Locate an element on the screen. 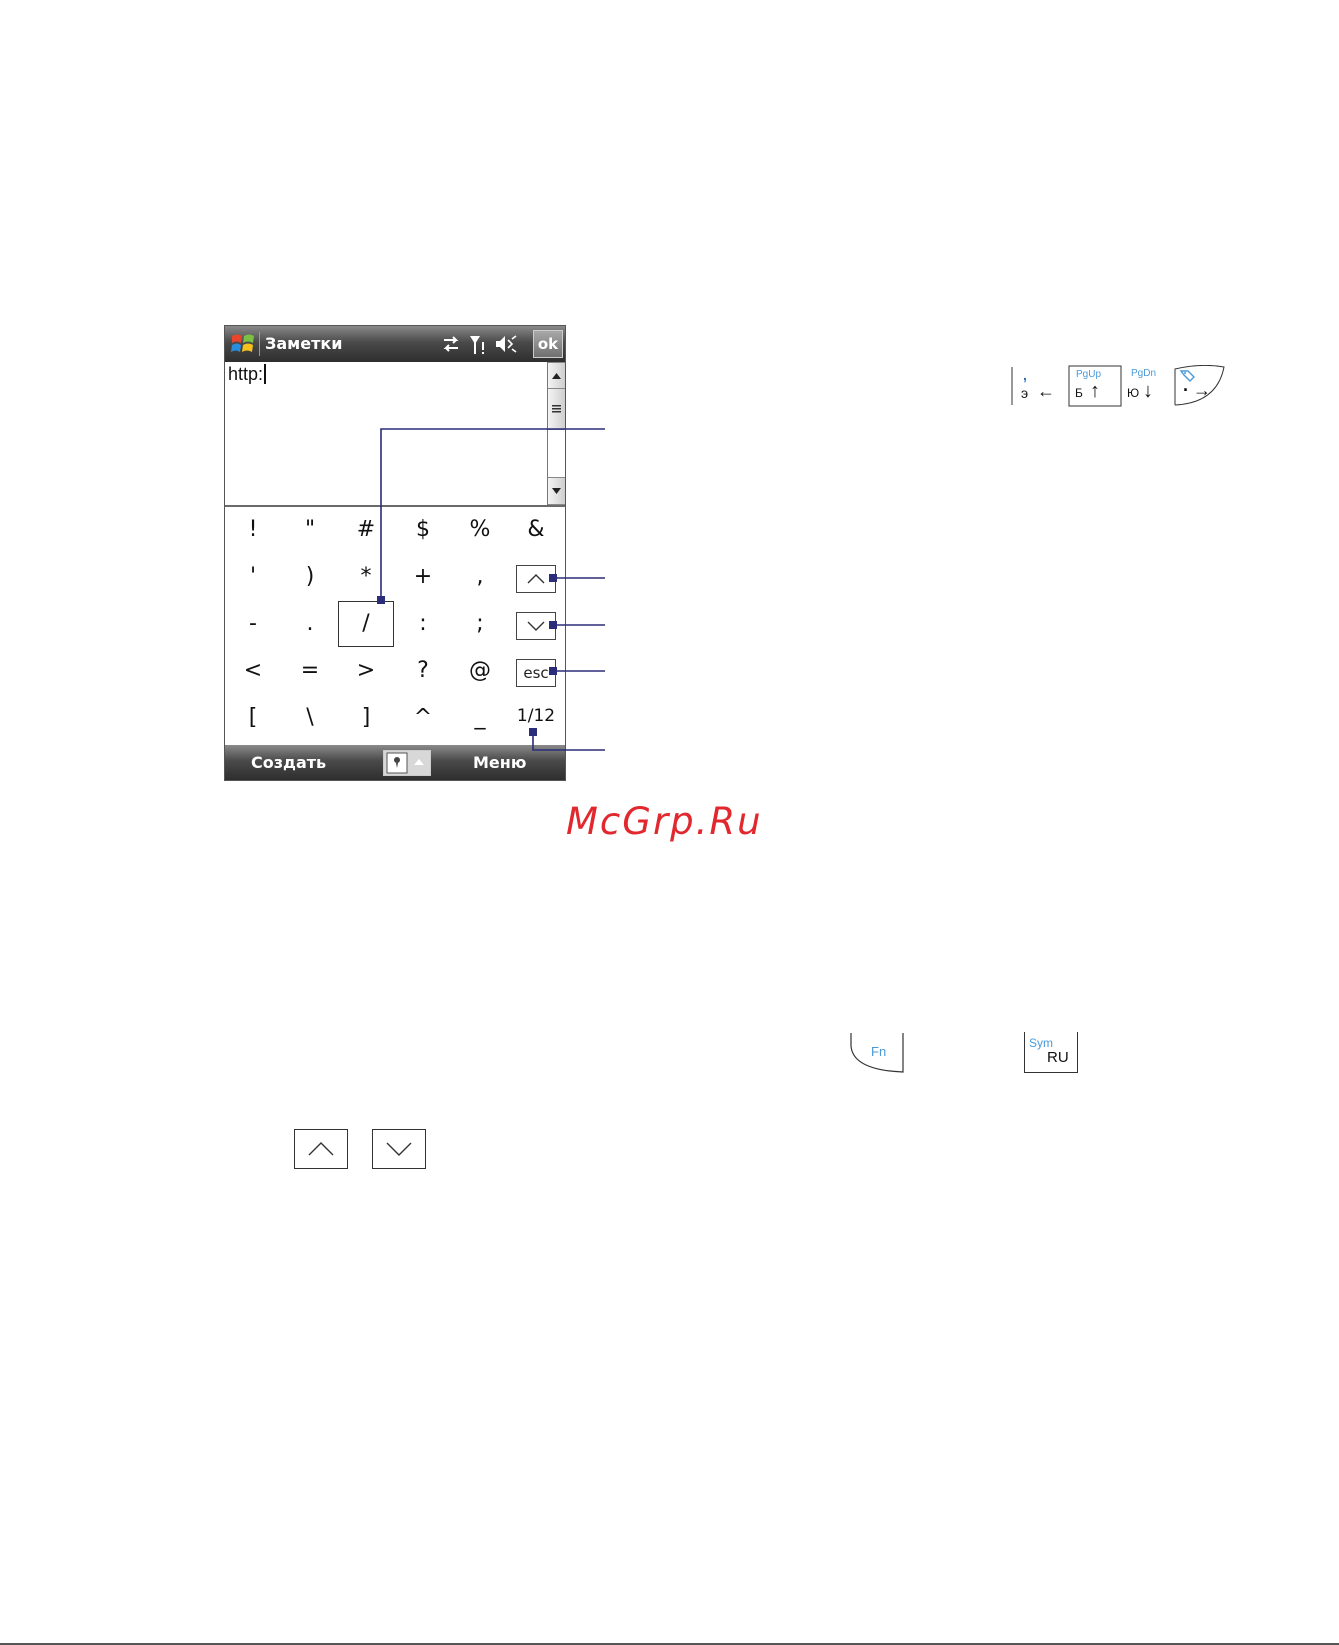 This screenshot has width=1339, height=1645. watermark-text: McGrp.Ru is located at coordinates (664, 821).